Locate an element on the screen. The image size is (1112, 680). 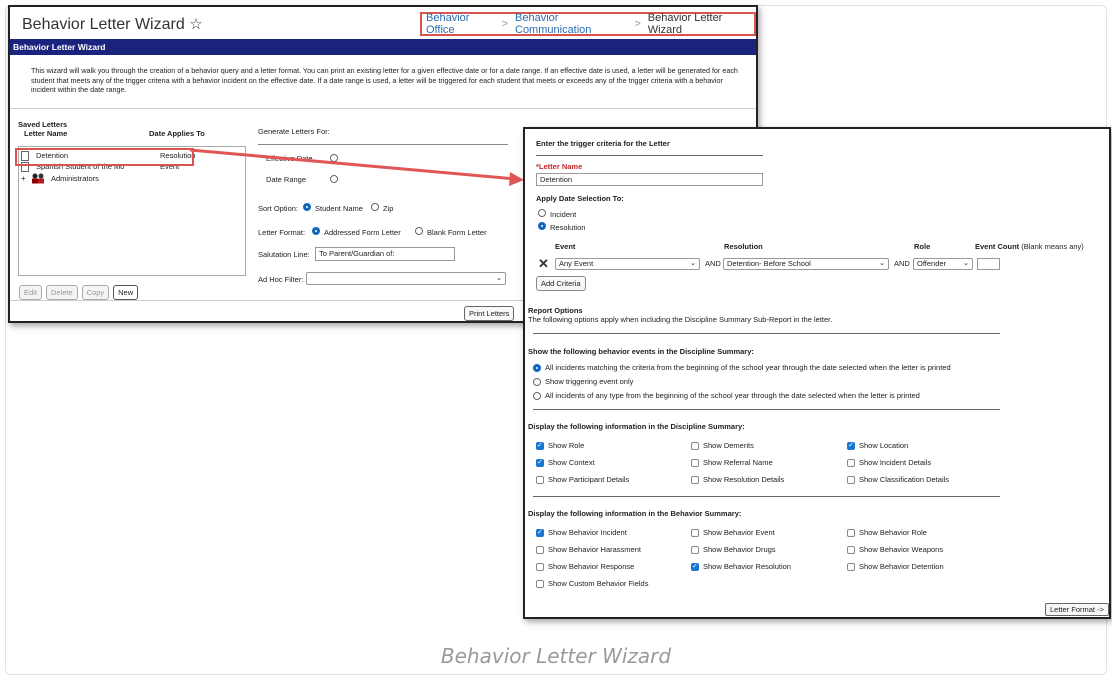
column-header-event-count: Event Count (Blank means any) is located at coordinates (1029, 246).